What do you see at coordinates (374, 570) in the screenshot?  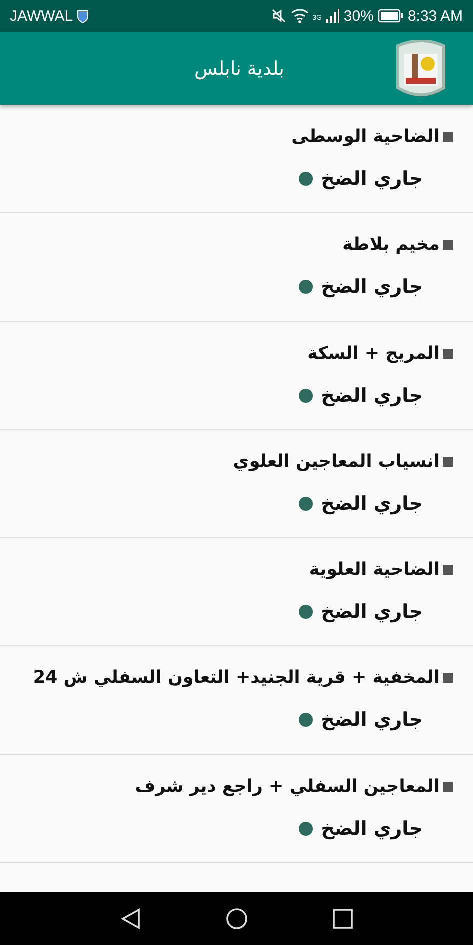 I see `area-name: الضاحية العلوية` at bounding box center [374, 570].